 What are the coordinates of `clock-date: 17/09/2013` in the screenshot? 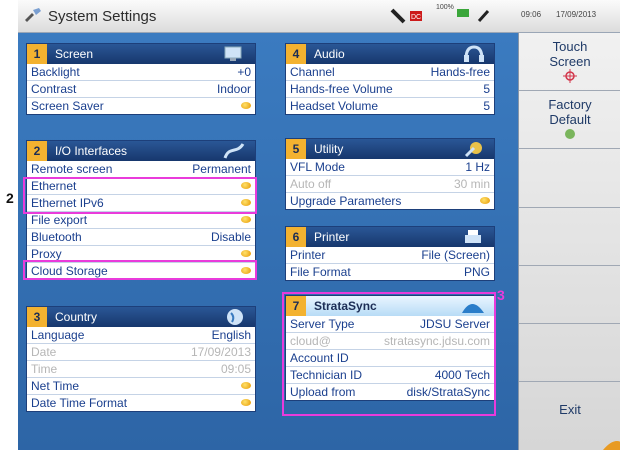 It's located at (576, 14).